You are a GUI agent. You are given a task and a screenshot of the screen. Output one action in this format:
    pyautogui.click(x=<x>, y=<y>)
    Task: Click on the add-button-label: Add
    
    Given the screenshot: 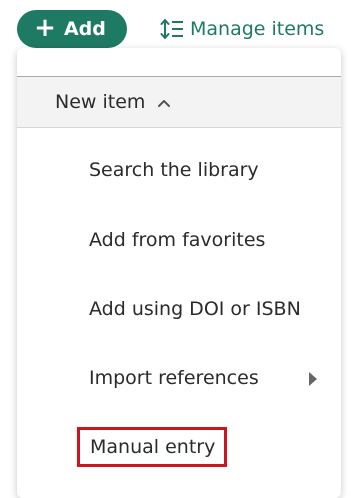 What is the action you would take?
    pyautogui.click(x=84, y=29)
    